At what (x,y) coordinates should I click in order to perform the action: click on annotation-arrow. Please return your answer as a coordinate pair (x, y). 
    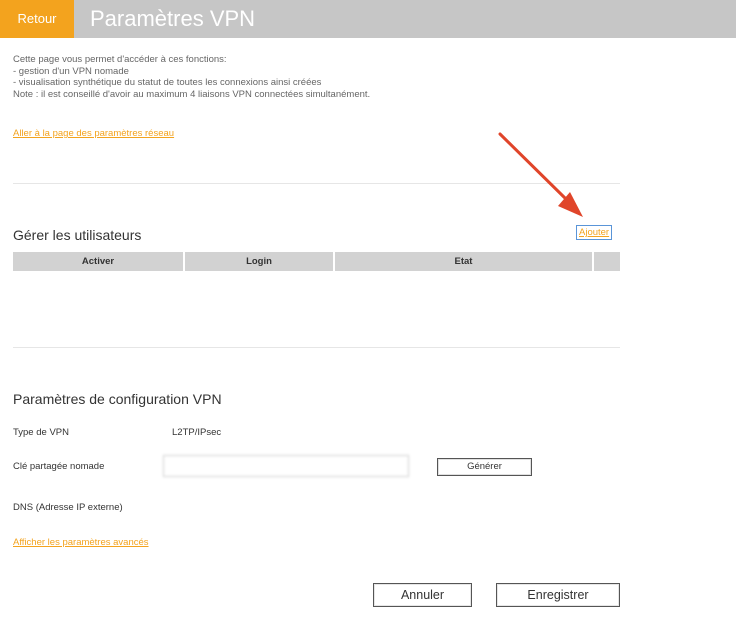
    Looking at the image, I should click on (540, 174).